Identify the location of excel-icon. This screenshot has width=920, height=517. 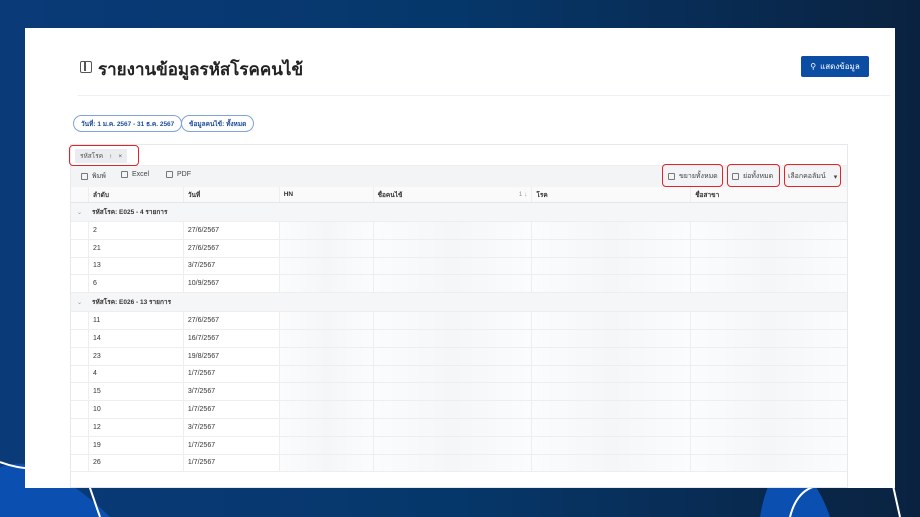
(124, 174).